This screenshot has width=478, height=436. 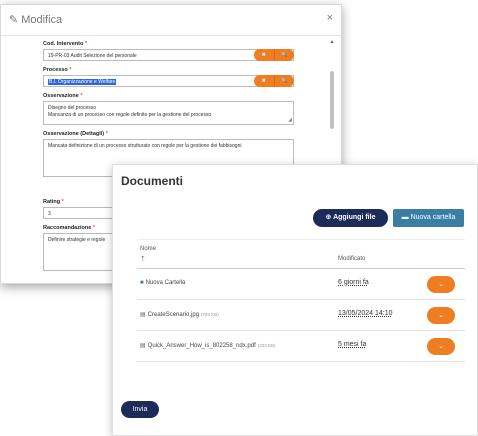 I want to click on osservazione-dettagli-label: Osservazione (Dettagli) *, so click(x=75, y=134).